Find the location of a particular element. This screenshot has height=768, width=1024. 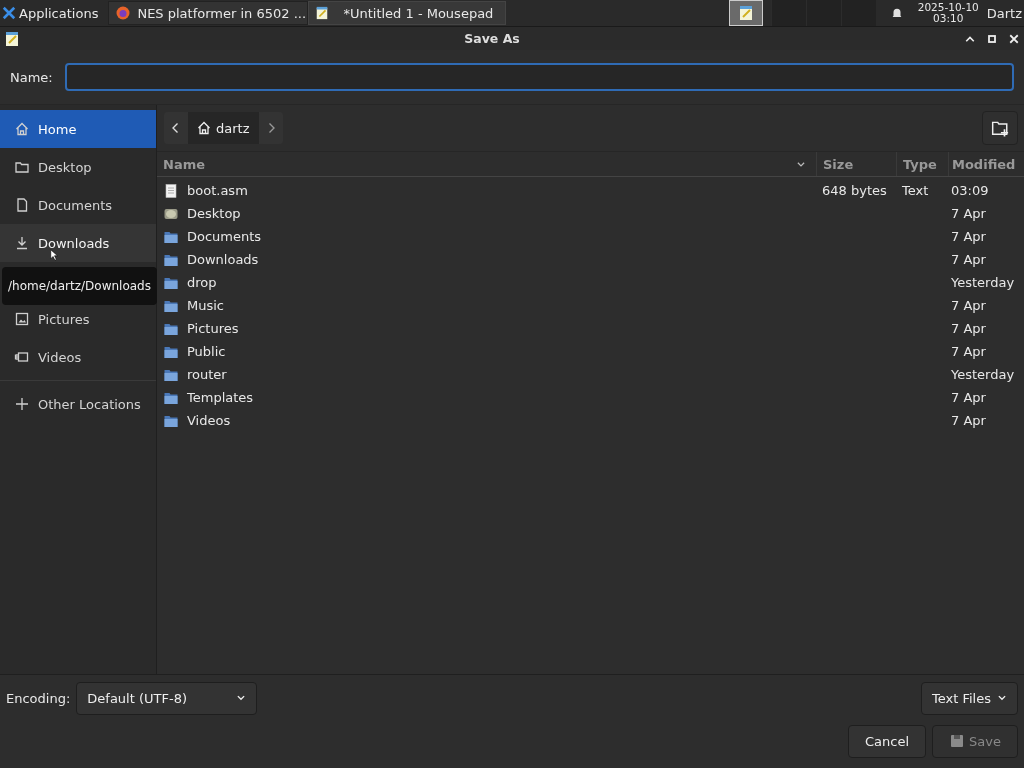

clock: 2025-10-10 03:10 is located at coordinates (948, 13).